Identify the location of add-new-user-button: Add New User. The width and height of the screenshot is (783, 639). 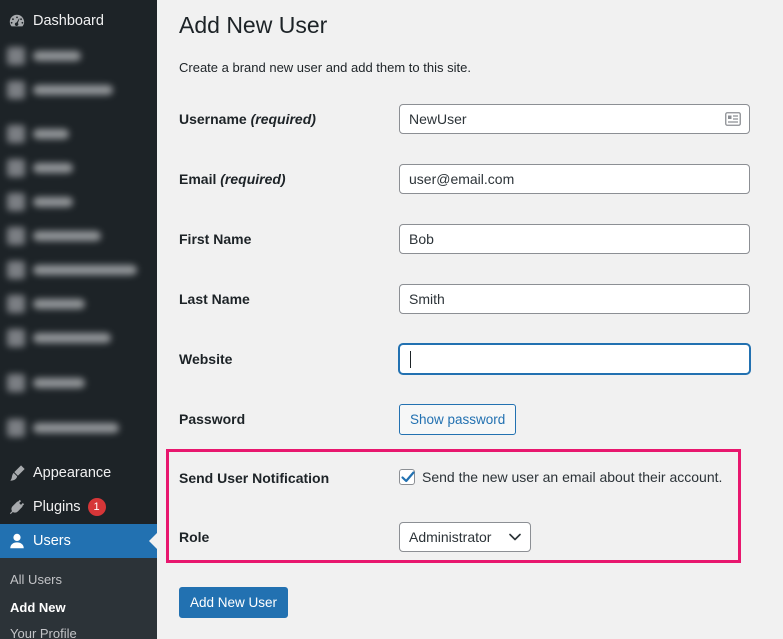
(234, 602).